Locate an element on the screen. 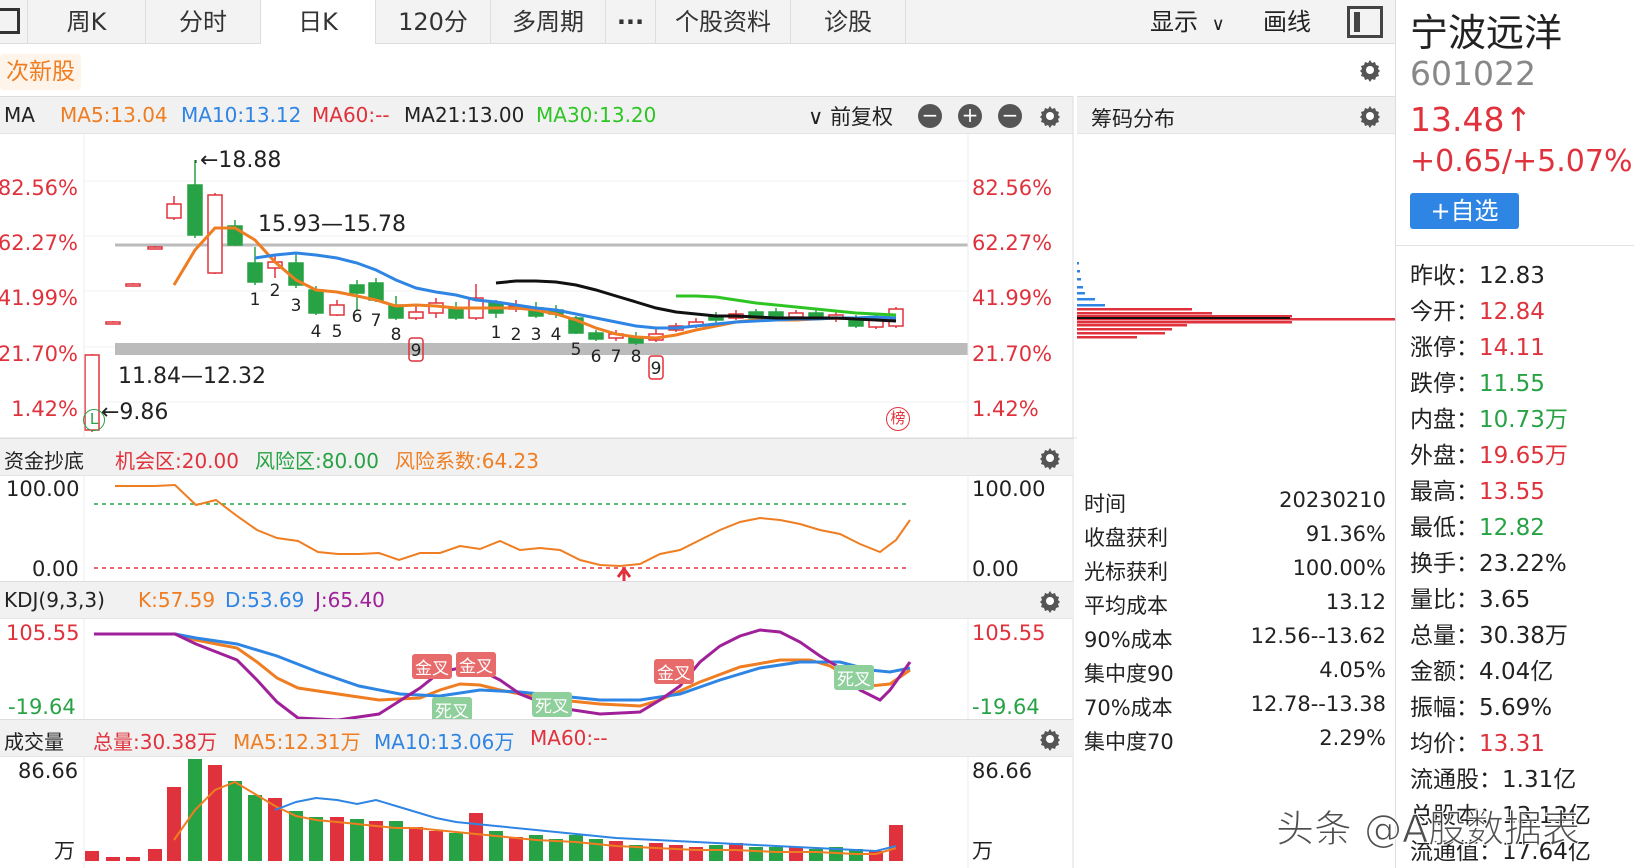 The image size is (1634, 868). stat-key: 昨收： is located at coordinates (1444, 276).